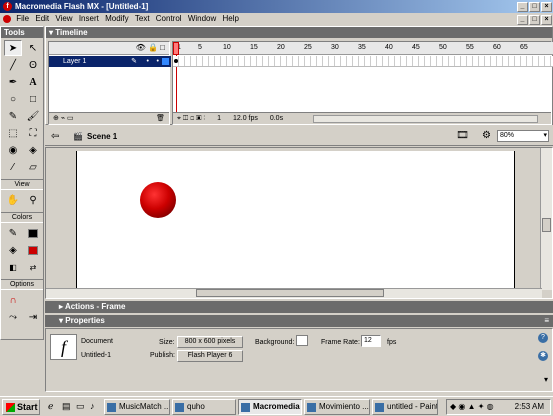  Describe the element at coordinates (33, 317) in the screenshot. I see `straighten-icon: ⇥` at that location.